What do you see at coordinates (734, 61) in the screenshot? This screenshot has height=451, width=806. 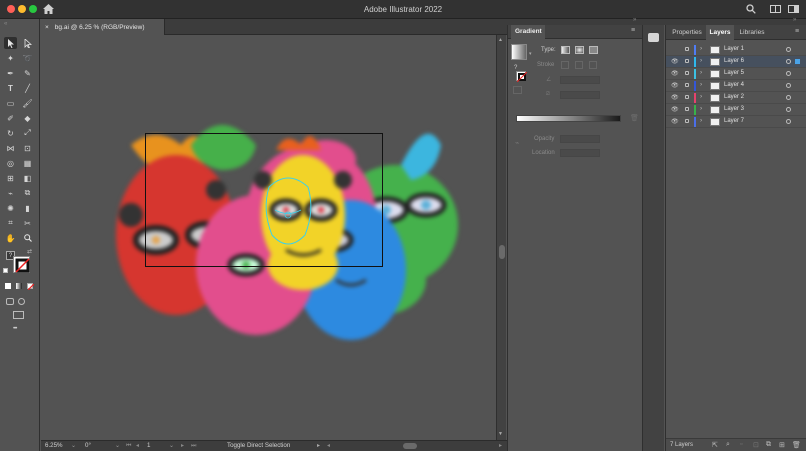 I see `layer-name: Layer 6` at bounding box center [734, 61].